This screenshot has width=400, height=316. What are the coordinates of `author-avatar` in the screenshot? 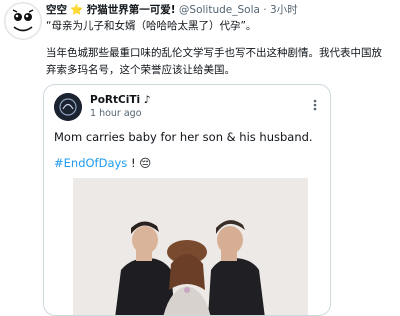 It's located at (23, 21).